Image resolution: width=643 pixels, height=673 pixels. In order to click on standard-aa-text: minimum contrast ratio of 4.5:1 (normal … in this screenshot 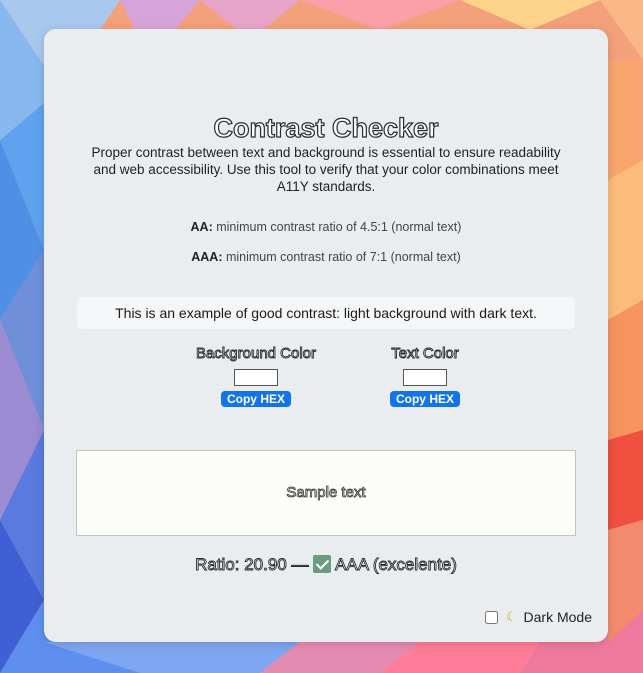, I will do `click(337, 227)`.